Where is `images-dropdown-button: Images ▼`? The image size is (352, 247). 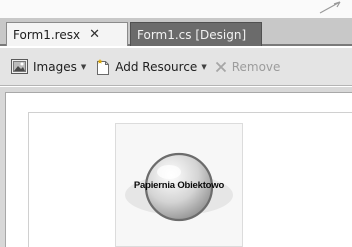 images-dropdown-button: Images ▼ is located at coordinates (48, 67).